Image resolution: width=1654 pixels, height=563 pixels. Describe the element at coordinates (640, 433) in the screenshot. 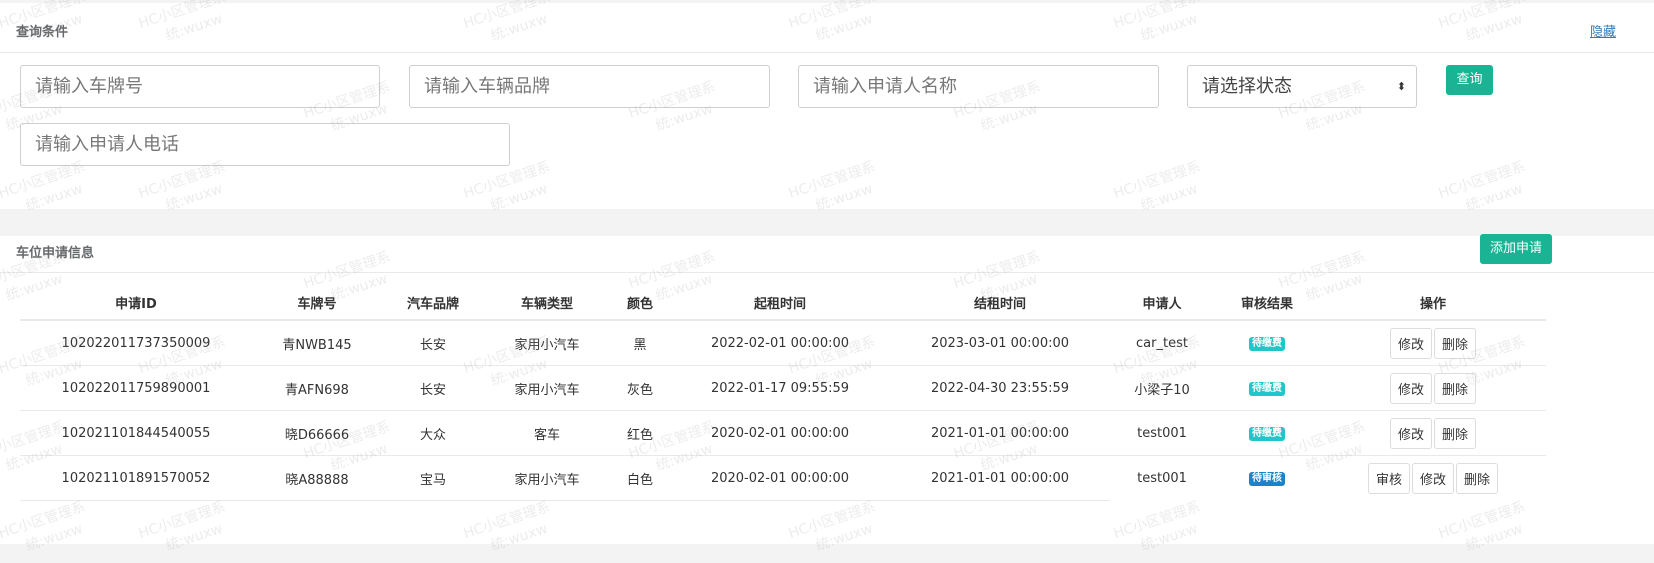

I see `cell-color: 红色` at that location.